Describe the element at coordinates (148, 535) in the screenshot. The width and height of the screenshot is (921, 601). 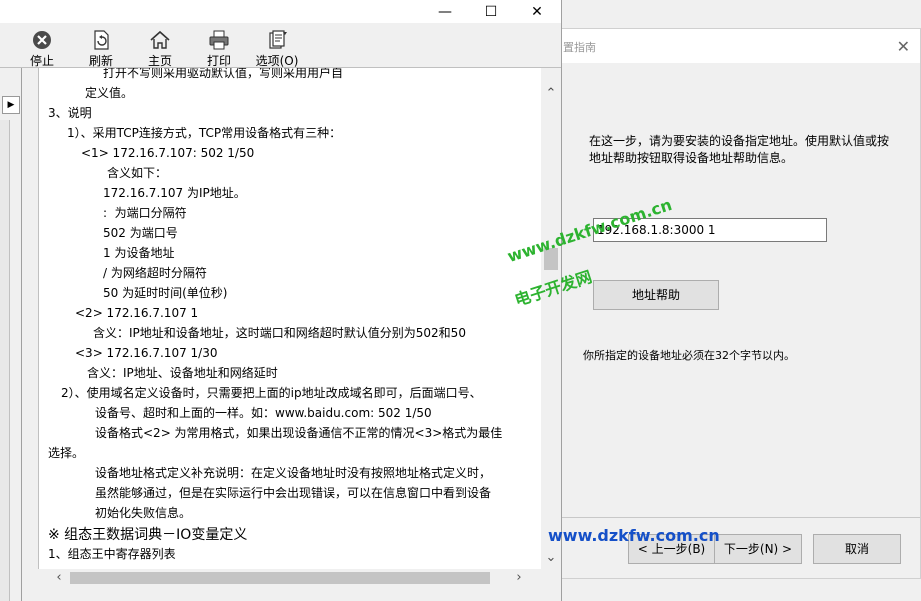
I see `section-heading: ※ 组态王数据词典－IO变量定义` at that location.